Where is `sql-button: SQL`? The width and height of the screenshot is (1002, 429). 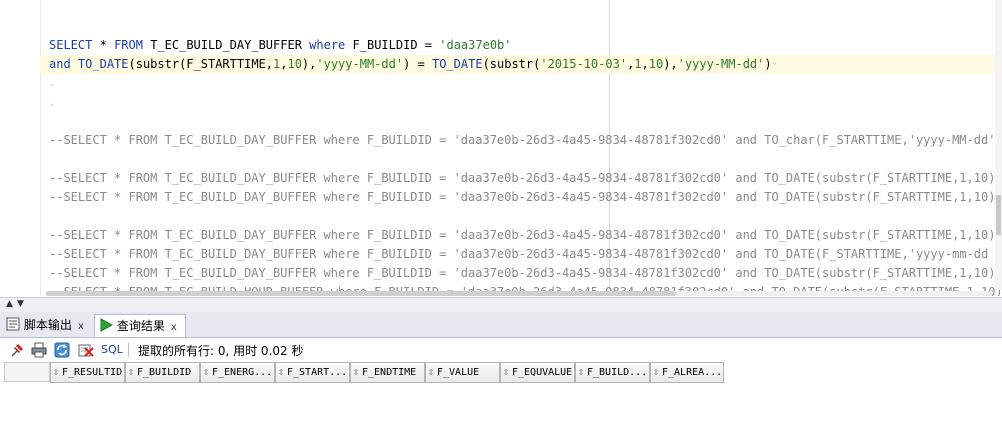 sql-button: SQL is located at coordinates (112, 349).